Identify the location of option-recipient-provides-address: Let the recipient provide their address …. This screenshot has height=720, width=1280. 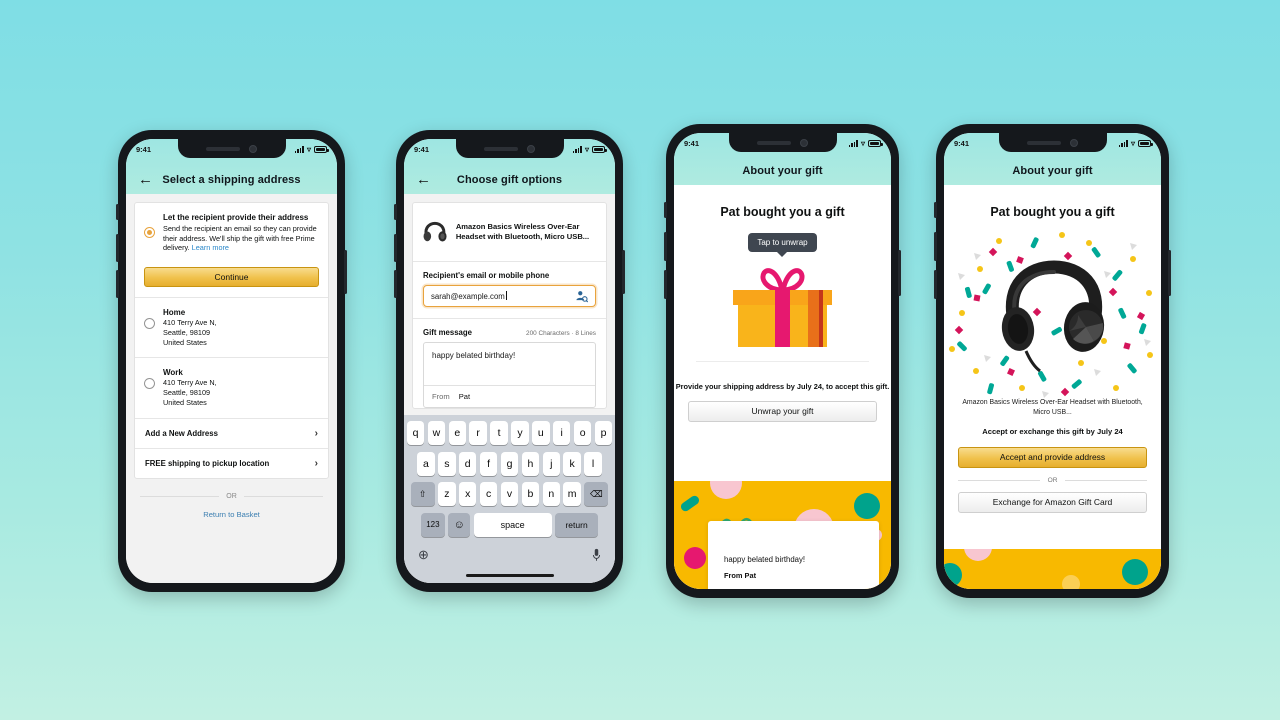
(231, 231).